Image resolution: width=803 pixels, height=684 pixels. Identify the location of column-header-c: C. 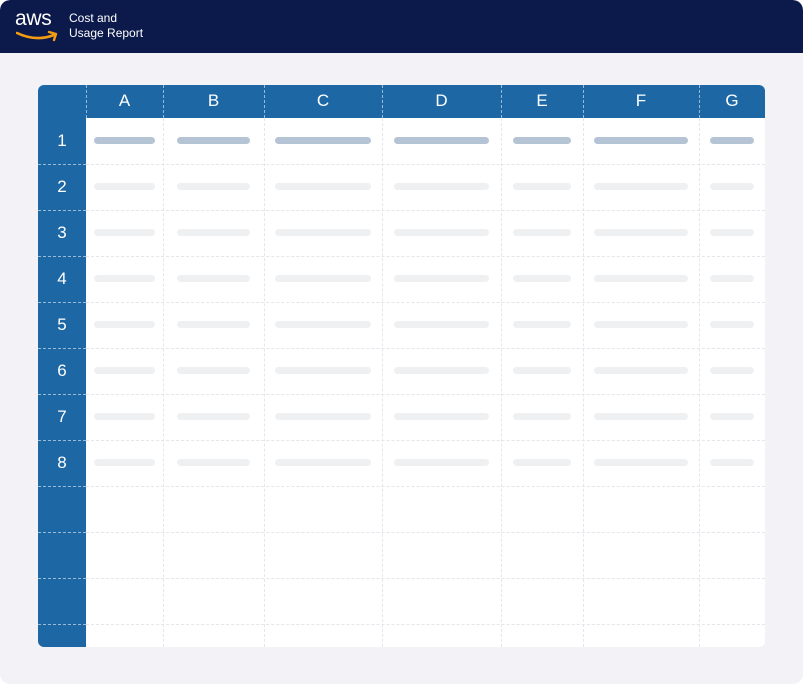
(323, 101).